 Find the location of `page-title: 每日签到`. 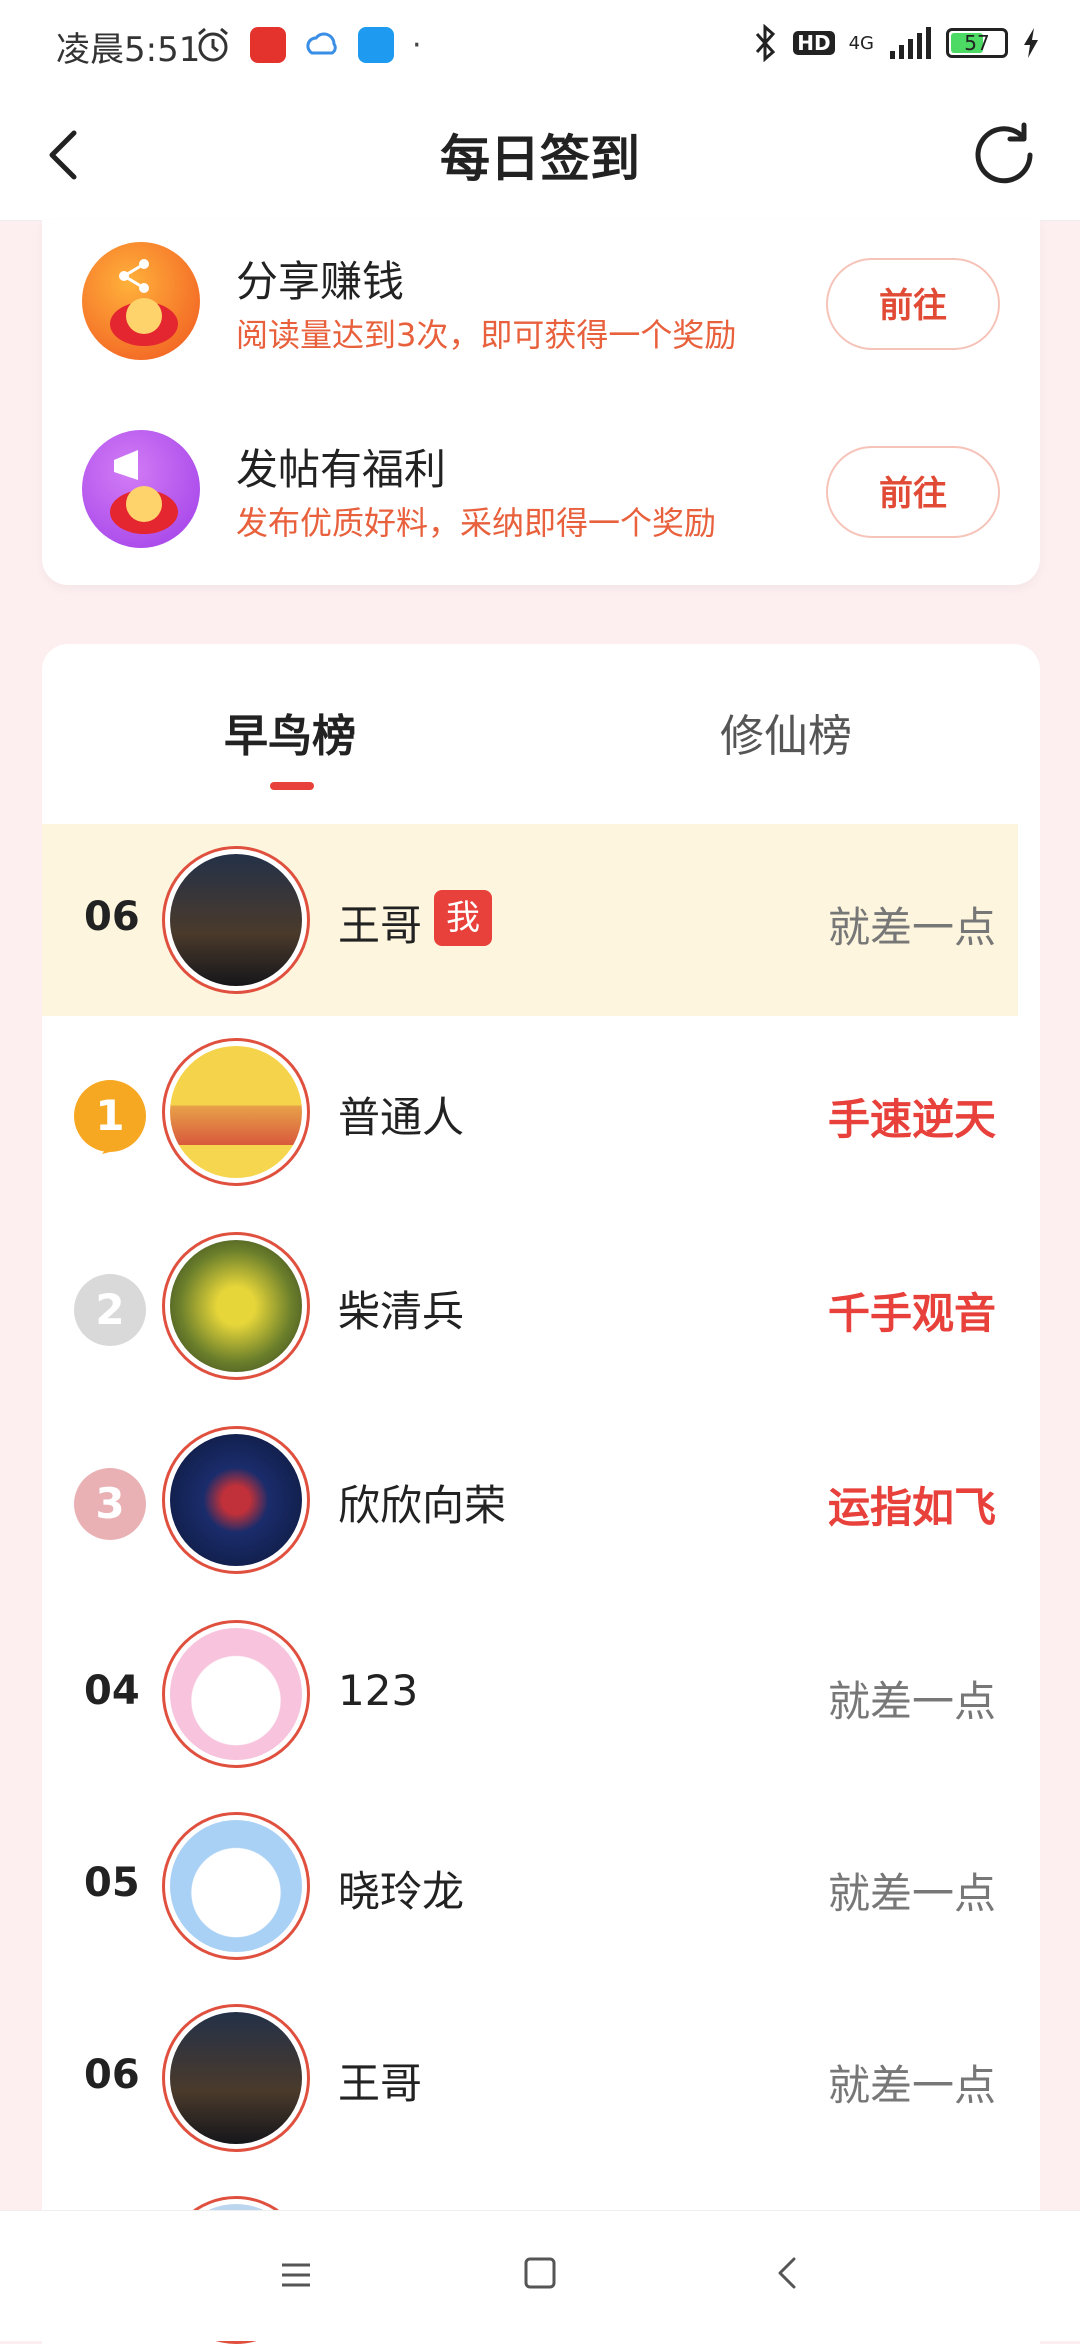

page-title: 每日签到 is located at coordinates (540, 159).